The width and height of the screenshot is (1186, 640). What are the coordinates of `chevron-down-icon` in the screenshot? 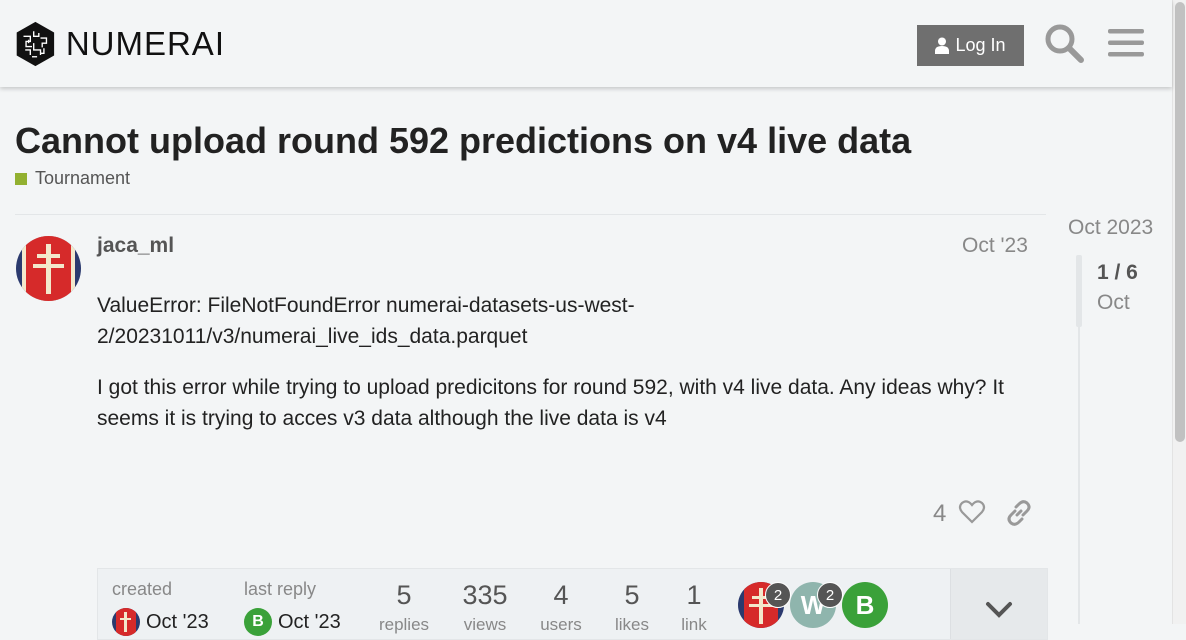 It's located at (999, 610).